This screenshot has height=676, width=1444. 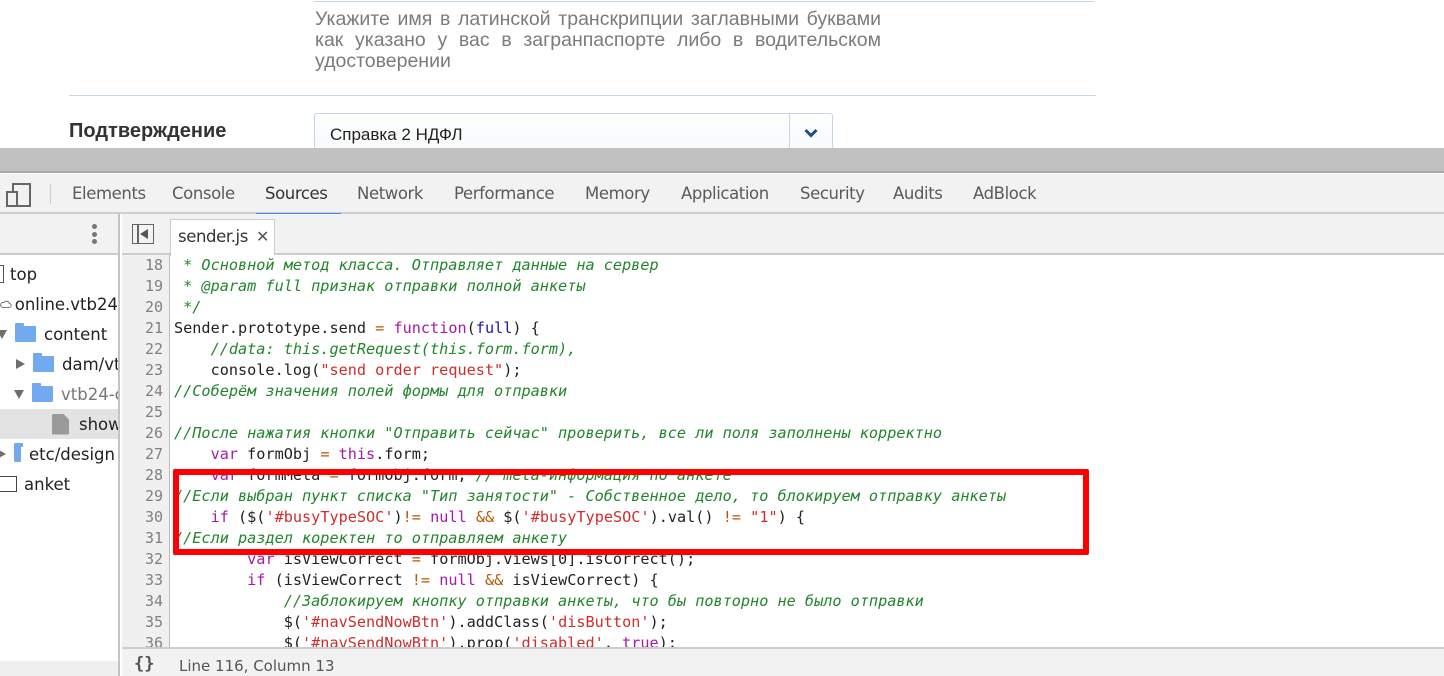 I want to click on confirmation-select-value: Справка 2 НДФЛ, so click(x=396, y=134).